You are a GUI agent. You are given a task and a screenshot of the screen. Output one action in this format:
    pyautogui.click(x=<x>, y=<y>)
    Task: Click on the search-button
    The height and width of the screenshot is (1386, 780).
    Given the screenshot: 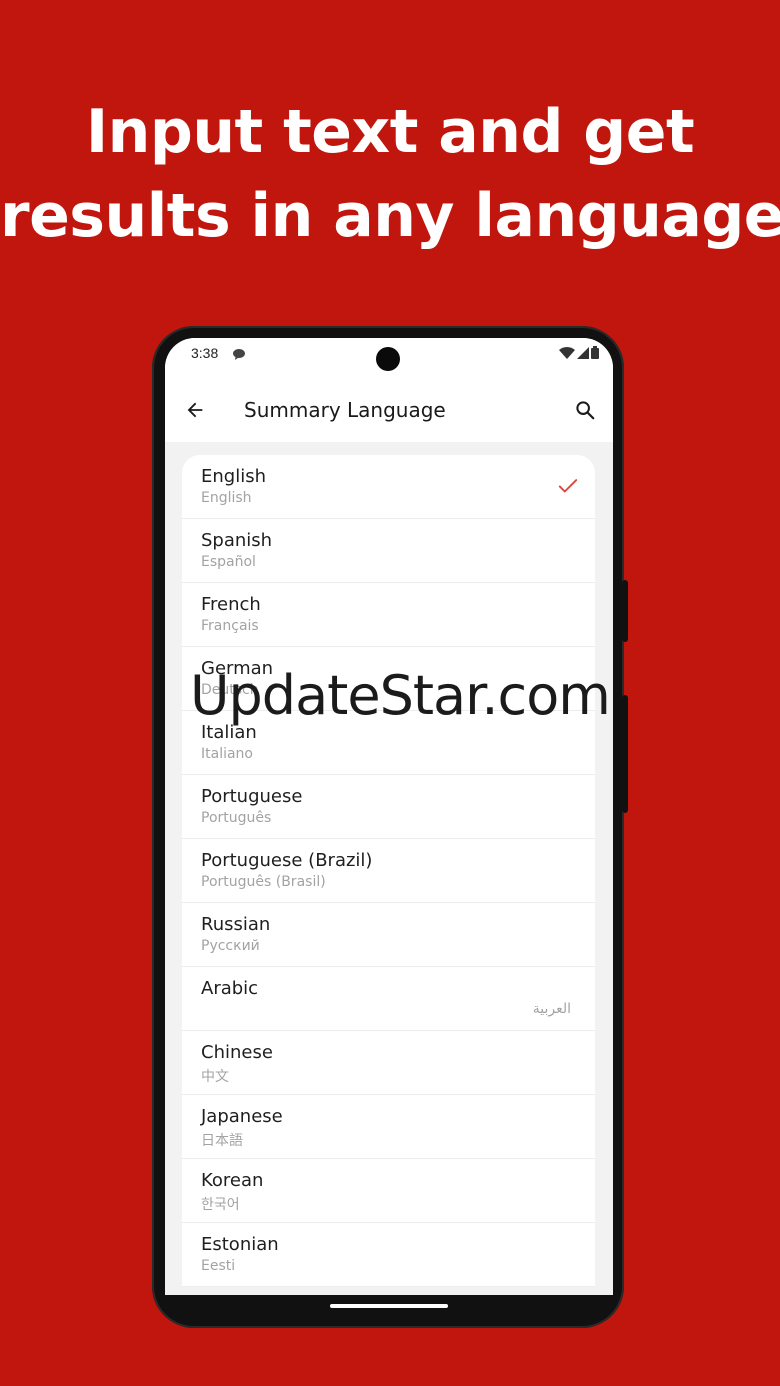 What is the action you would take?
    pyautogui.click(x=585, y=410)
    